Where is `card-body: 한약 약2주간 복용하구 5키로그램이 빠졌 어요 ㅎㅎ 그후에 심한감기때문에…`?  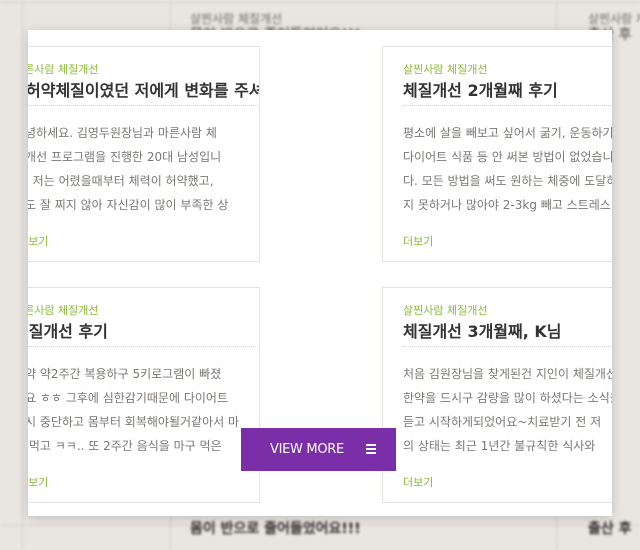 card-body: 한약 약2주간 복용하구 5키로그램이 빠졌 어요 ㅎㅎ 그후에 심한감기때문에… is located at coordinates (134, 410).